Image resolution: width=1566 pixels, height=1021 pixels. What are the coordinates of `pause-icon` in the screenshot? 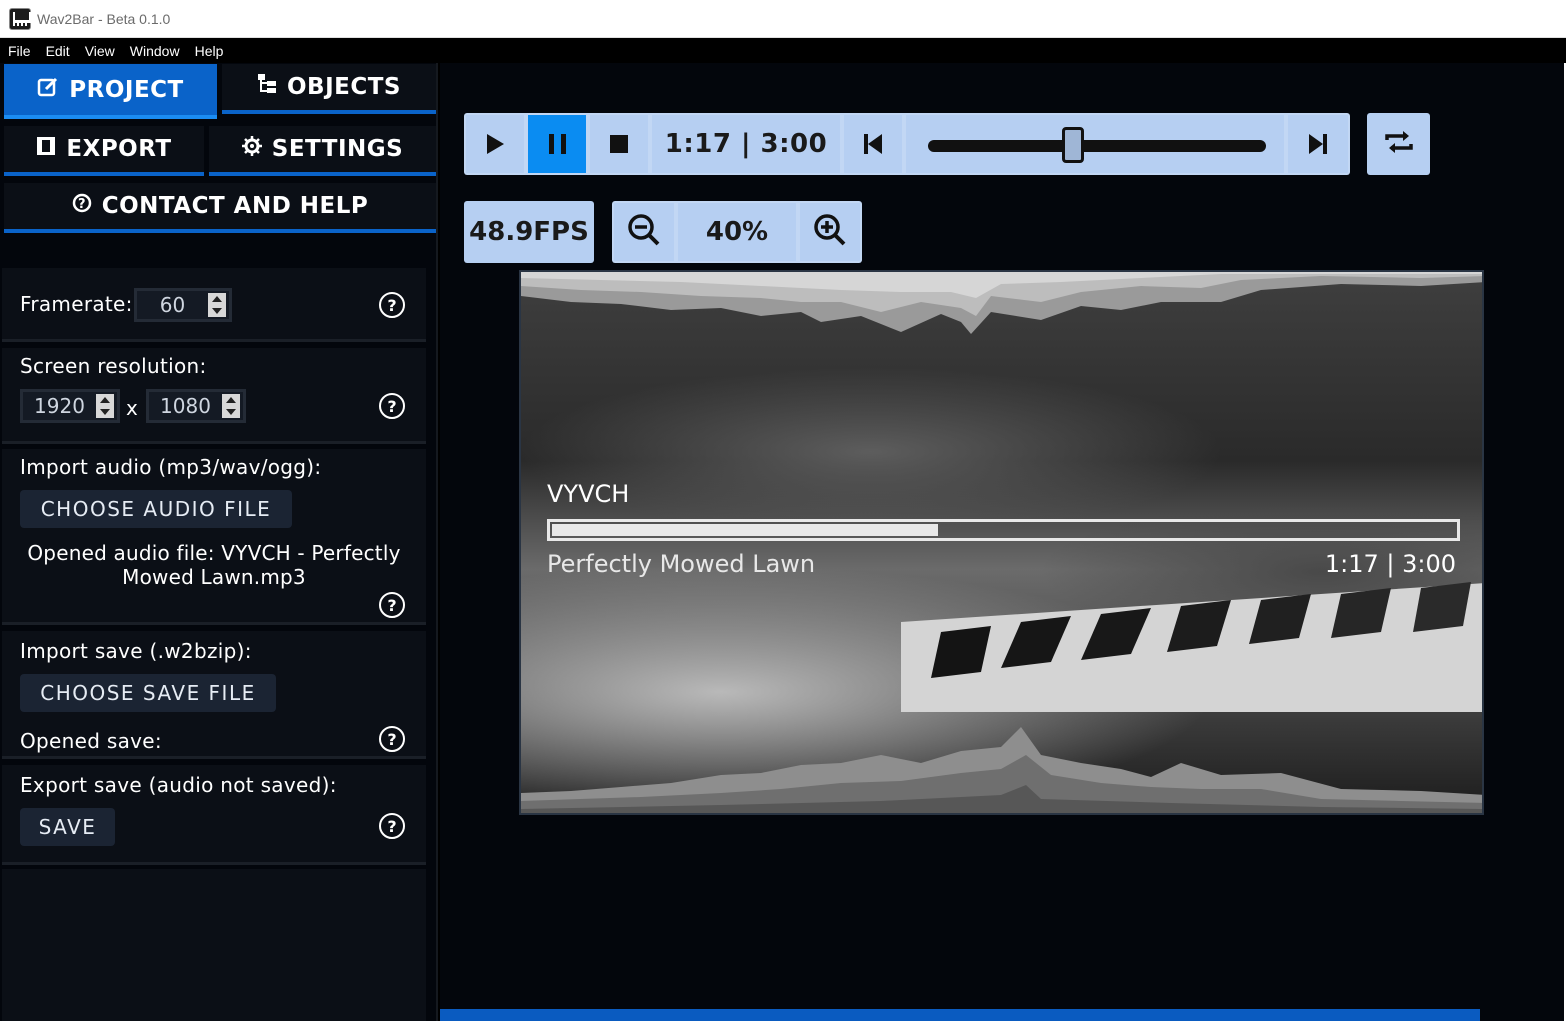 It's located at (557, 144).